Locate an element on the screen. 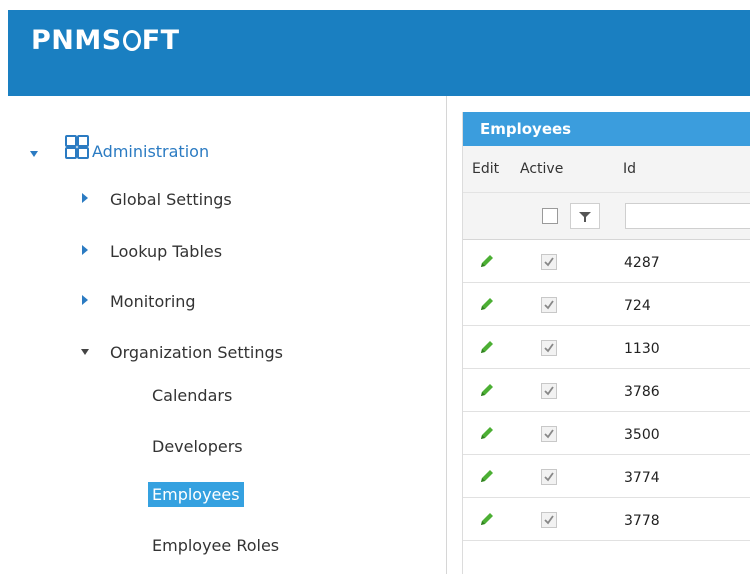 Image resolution: width=750 pixels, height=574 pixels. top-strip is located at coordinates (375, 5).